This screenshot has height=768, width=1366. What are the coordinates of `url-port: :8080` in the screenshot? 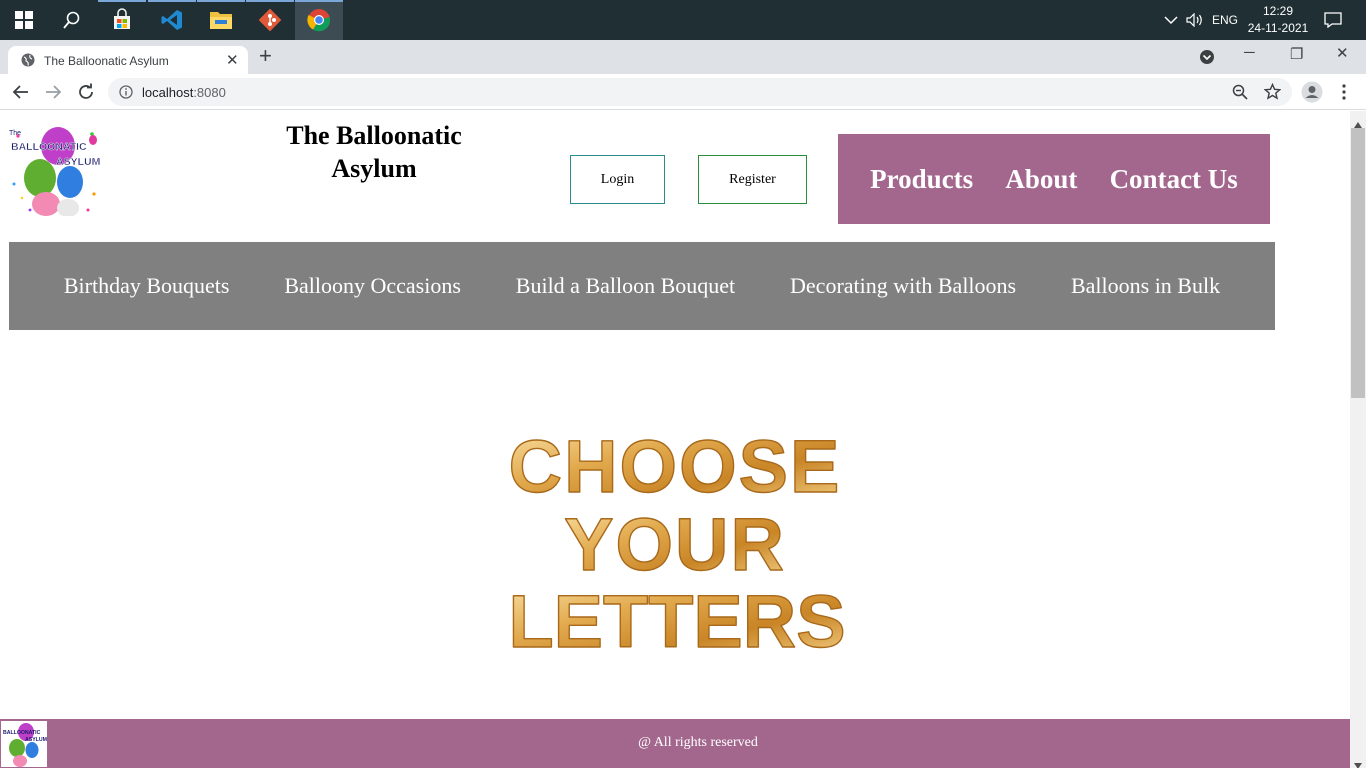 It's located at (209, 92).